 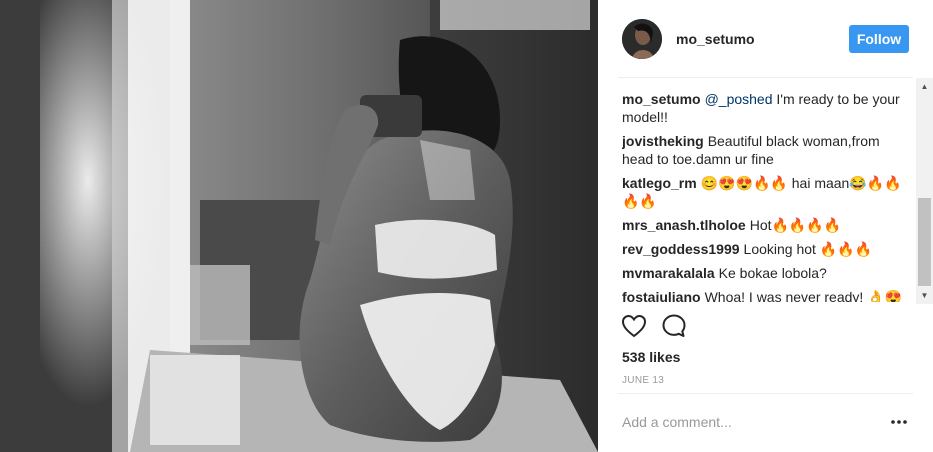 I want to click on add-comment-input, so click(x=747, y=422).